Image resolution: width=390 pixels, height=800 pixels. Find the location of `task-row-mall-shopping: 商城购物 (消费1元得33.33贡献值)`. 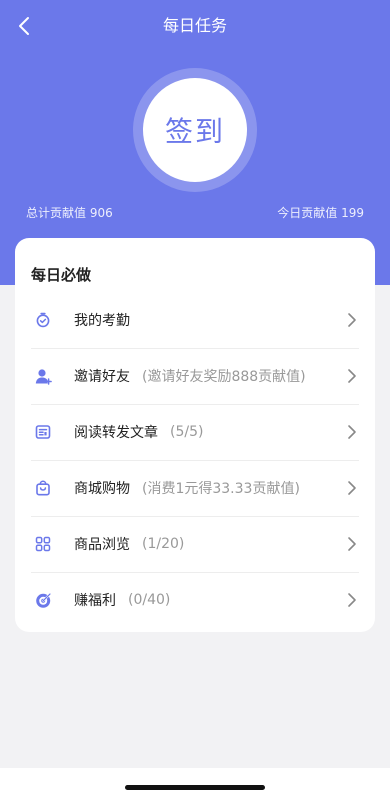

task-row-mall-shopping: 商城购物 (消费1元得33.33贡献值) is located at coordinates (195, 488).